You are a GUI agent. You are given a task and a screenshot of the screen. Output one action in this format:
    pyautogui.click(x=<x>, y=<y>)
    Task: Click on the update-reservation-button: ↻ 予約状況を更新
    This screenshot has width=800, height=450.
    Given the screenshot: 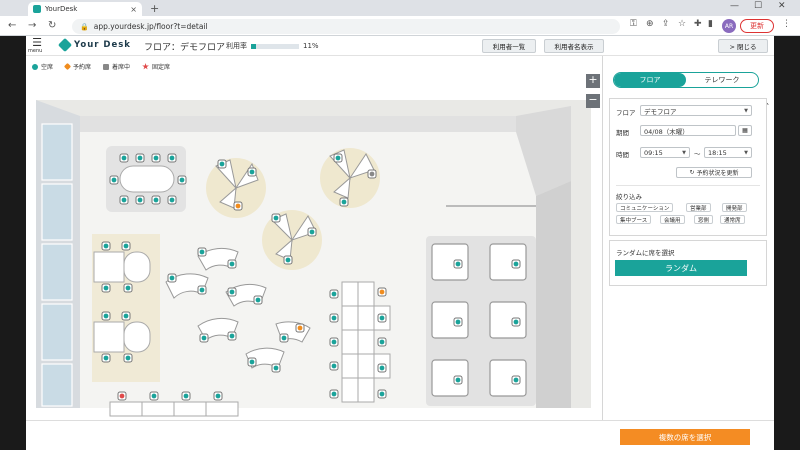 What is the action you would take?
    pyautogui.click(x=714, y=172)
    